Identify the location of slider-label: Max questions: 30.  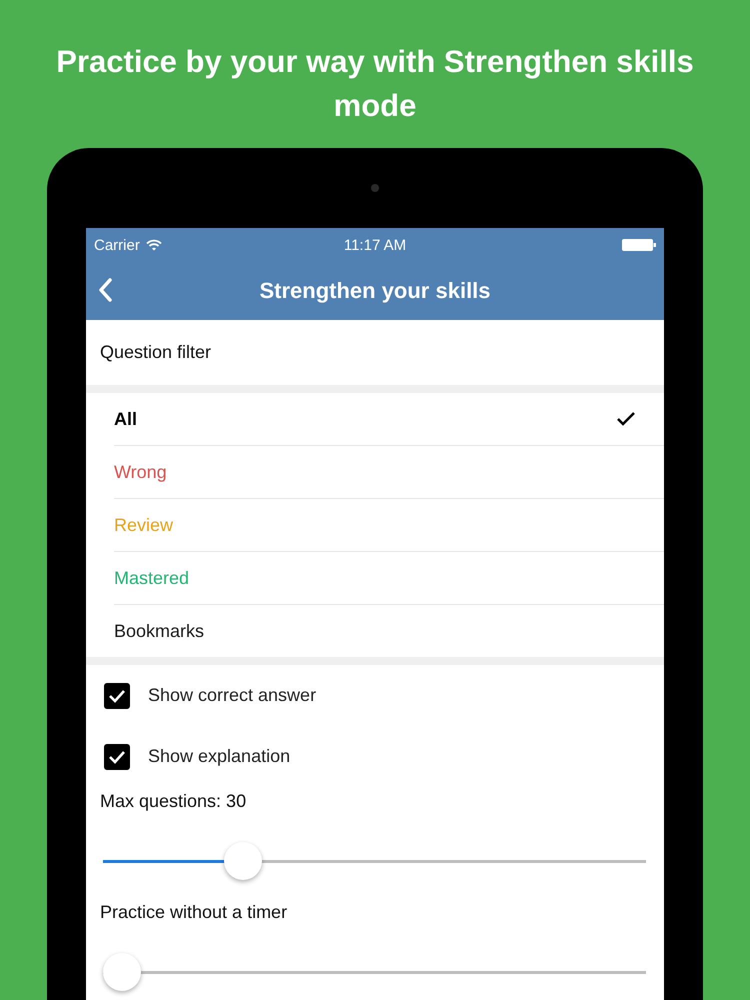
(174, 802).